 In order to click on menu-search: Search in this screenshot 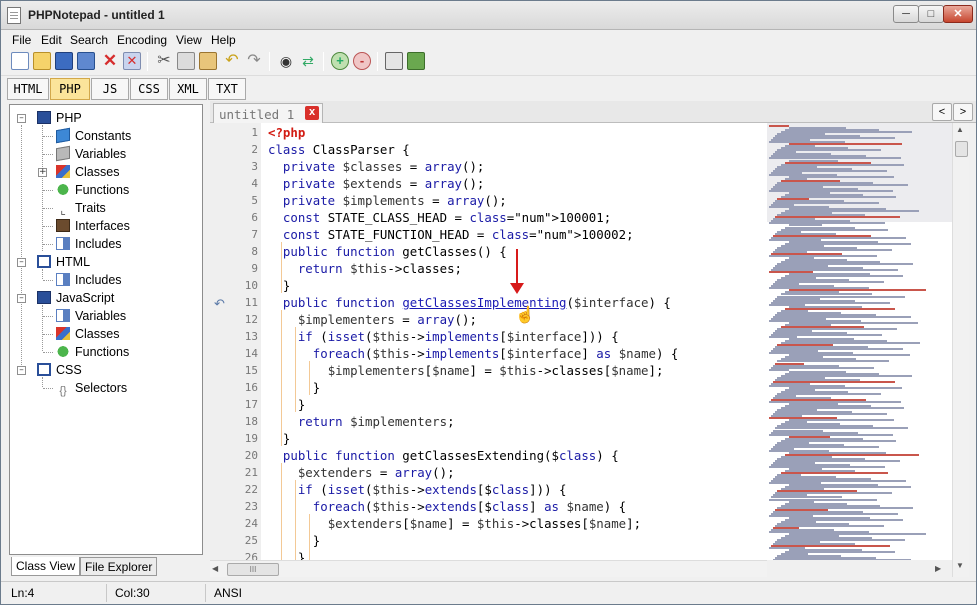, I will do `click(89, 40)`.